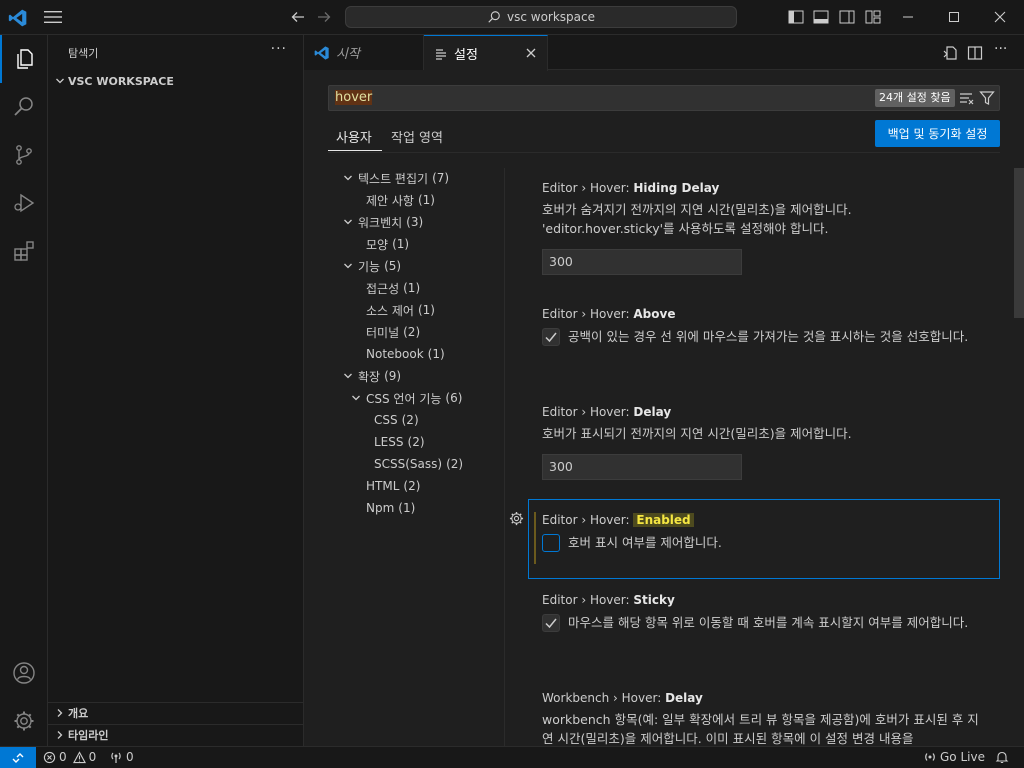  I want to click on toc-item: 텍스트 편집기 (7), so click(394, 178).